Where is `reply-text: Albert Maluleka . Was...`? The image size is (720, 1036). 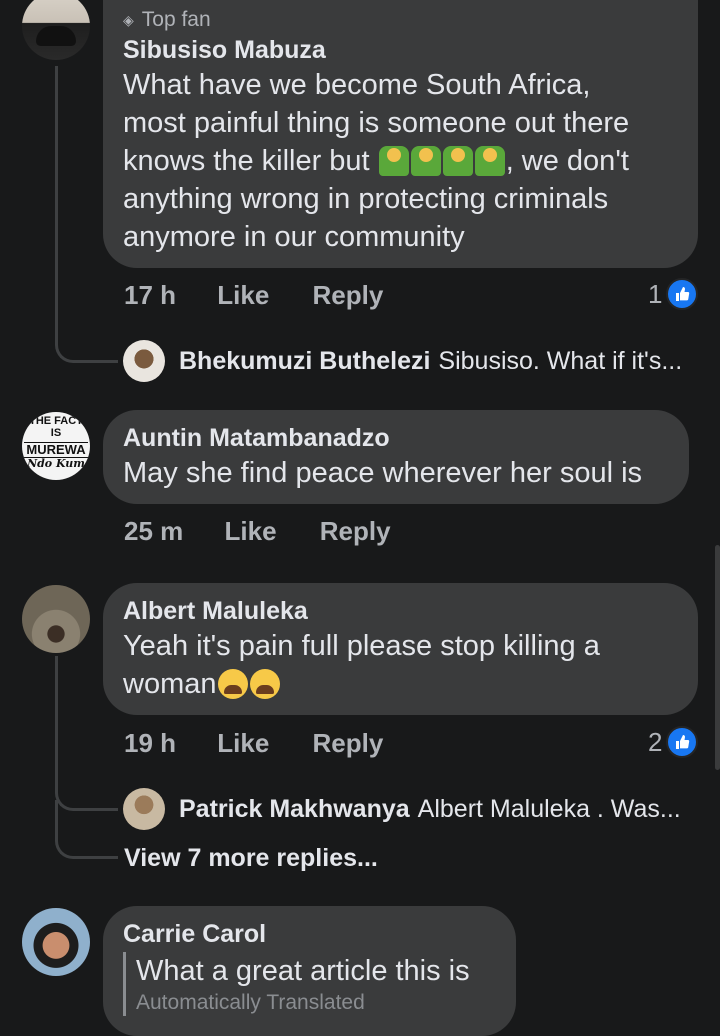 reply-text: Albert Maluleka . Was... is located at coordinates (549, 808).